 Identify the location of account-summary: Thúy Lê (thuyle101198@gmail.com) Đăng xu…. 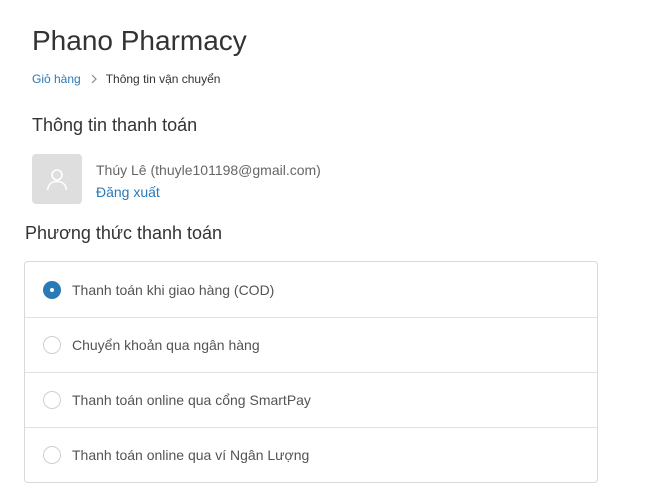
(176, 179).